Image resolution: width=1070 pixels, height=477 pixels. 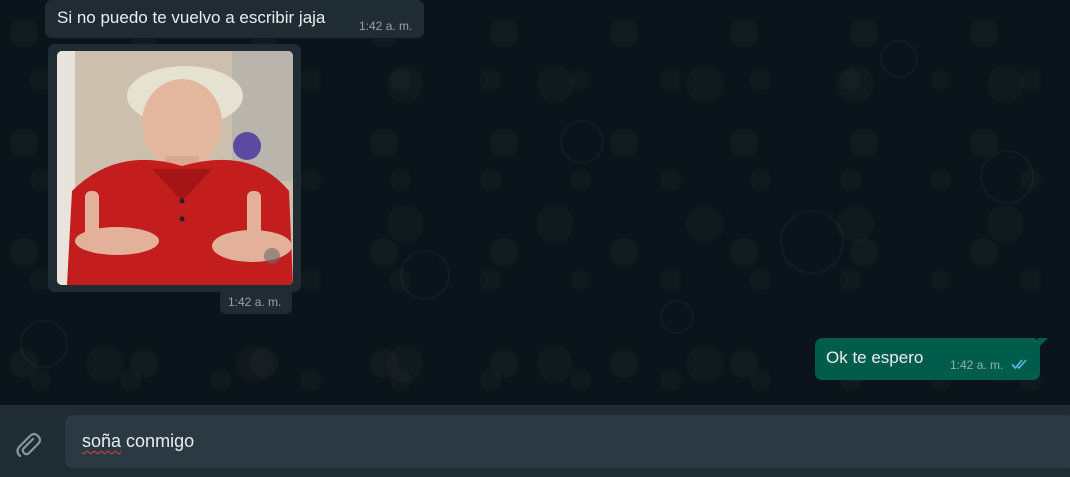 What do you see at coordinates (1043, 343) in the screenshot?
I see `outgoing-bubble-tail` at bounding box center [1043, 343].